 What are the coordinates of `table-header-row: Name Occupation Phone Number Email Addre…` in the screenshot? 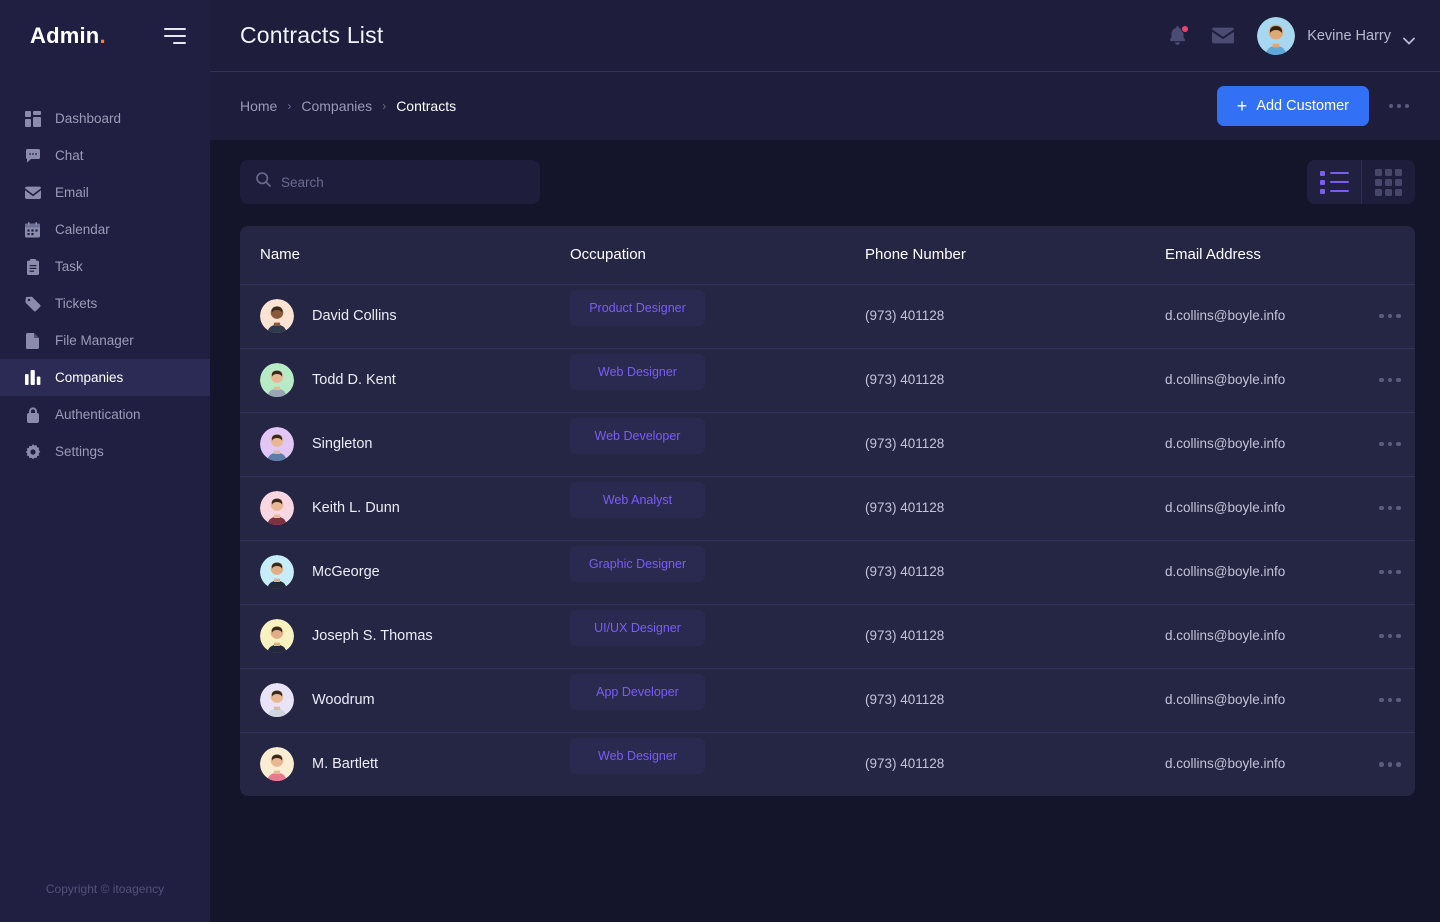 It's located at (827, 255).